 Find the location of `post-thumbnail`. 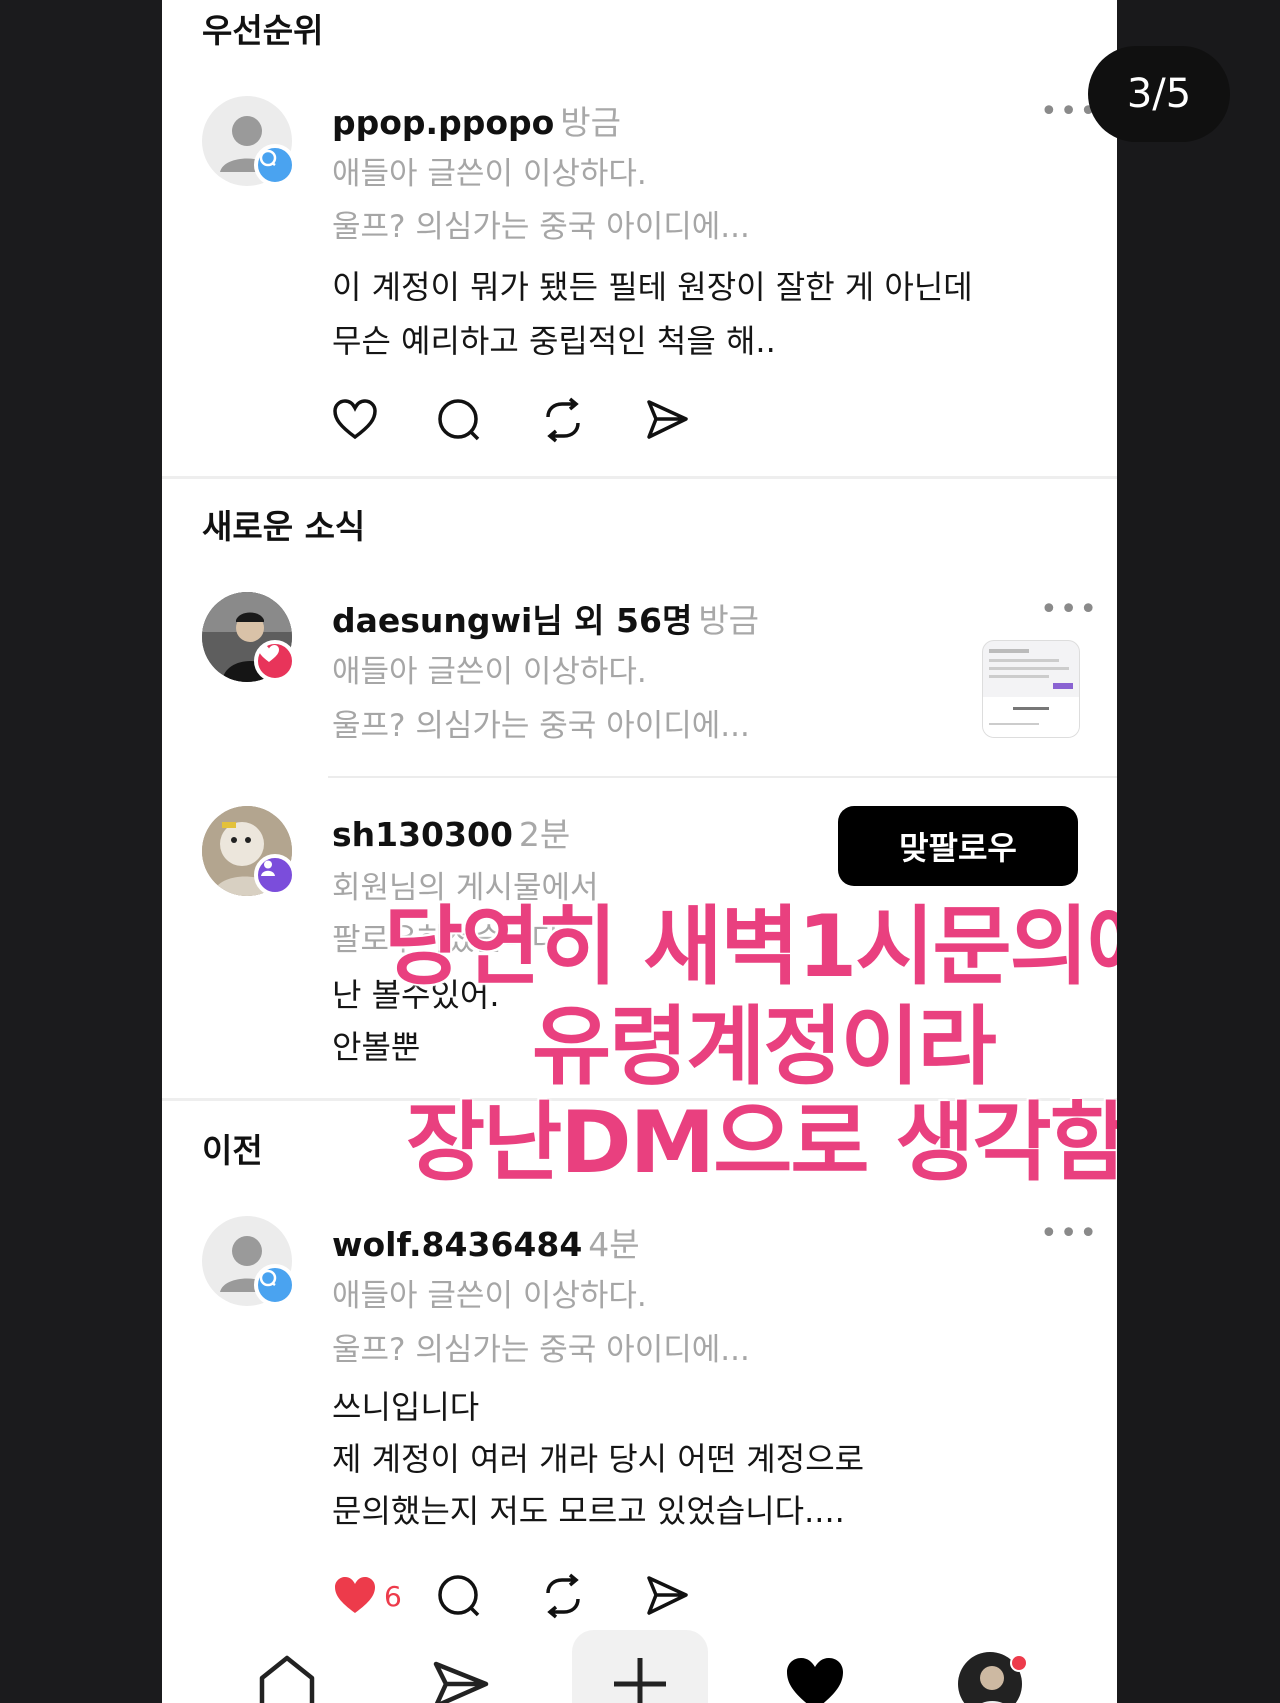

post-thumbnail is located at coordinates (1031, 689).